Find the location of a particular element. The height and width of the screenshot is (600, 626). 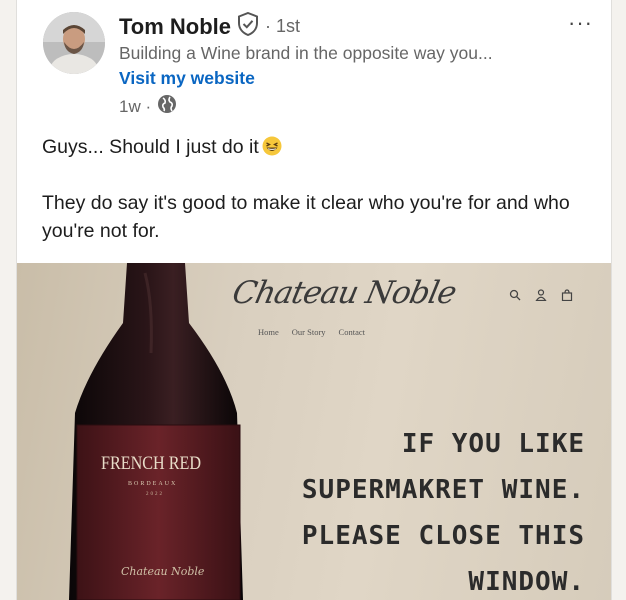

author-name-row: Tom Noble · 1st is located at coordinates (210, 26).